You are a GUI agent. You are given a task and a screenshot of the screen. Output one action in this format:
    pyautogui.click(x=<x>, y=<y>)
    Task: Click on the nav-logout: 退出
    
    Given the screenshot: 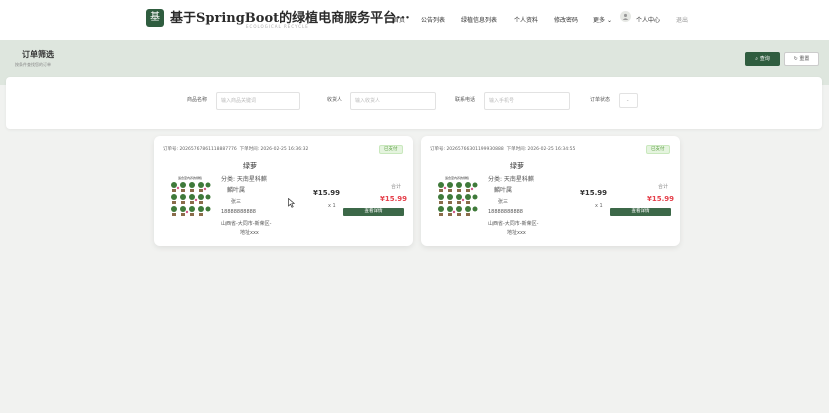 What is the action you would take?
    pyautogui.click(x=682, y=19)
    